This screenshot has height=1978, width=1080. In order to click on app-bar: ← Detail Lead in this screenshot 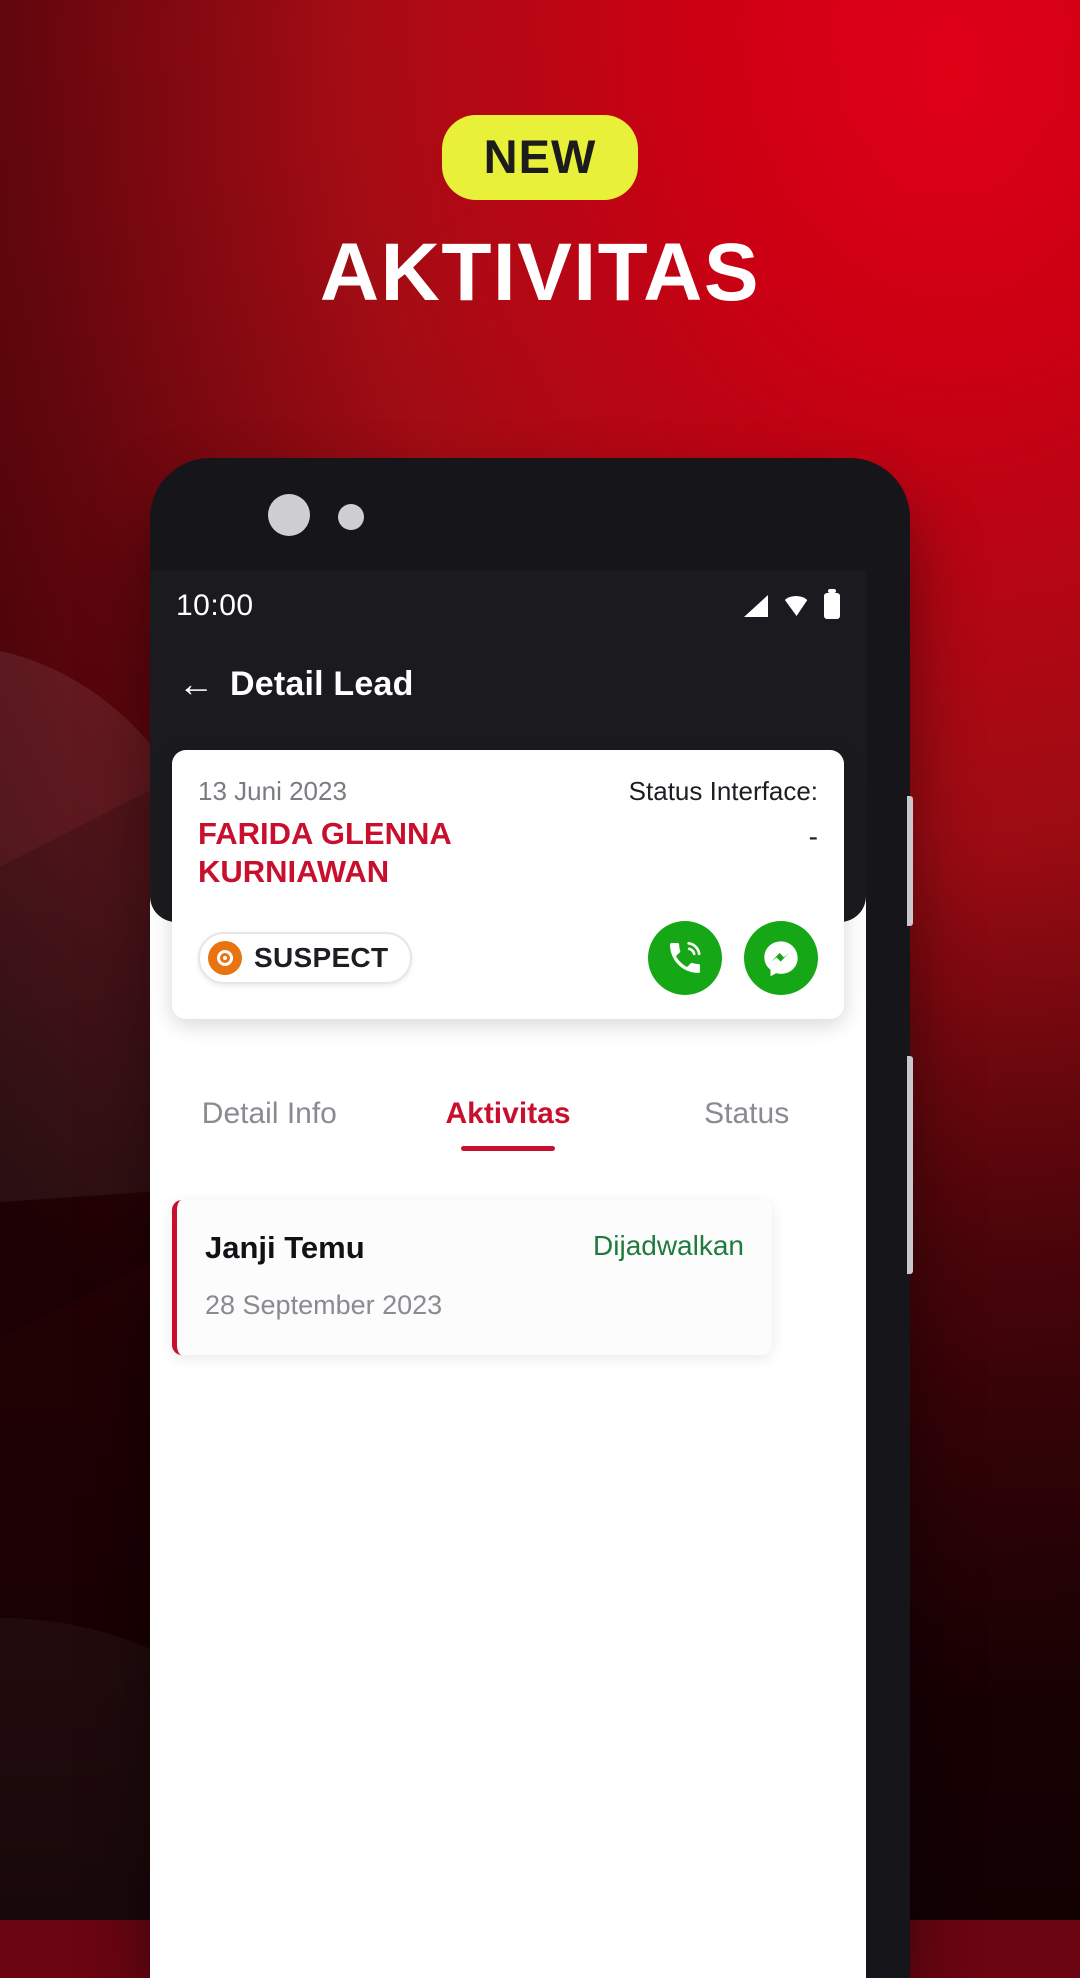, I will do `click(508, 684)`.